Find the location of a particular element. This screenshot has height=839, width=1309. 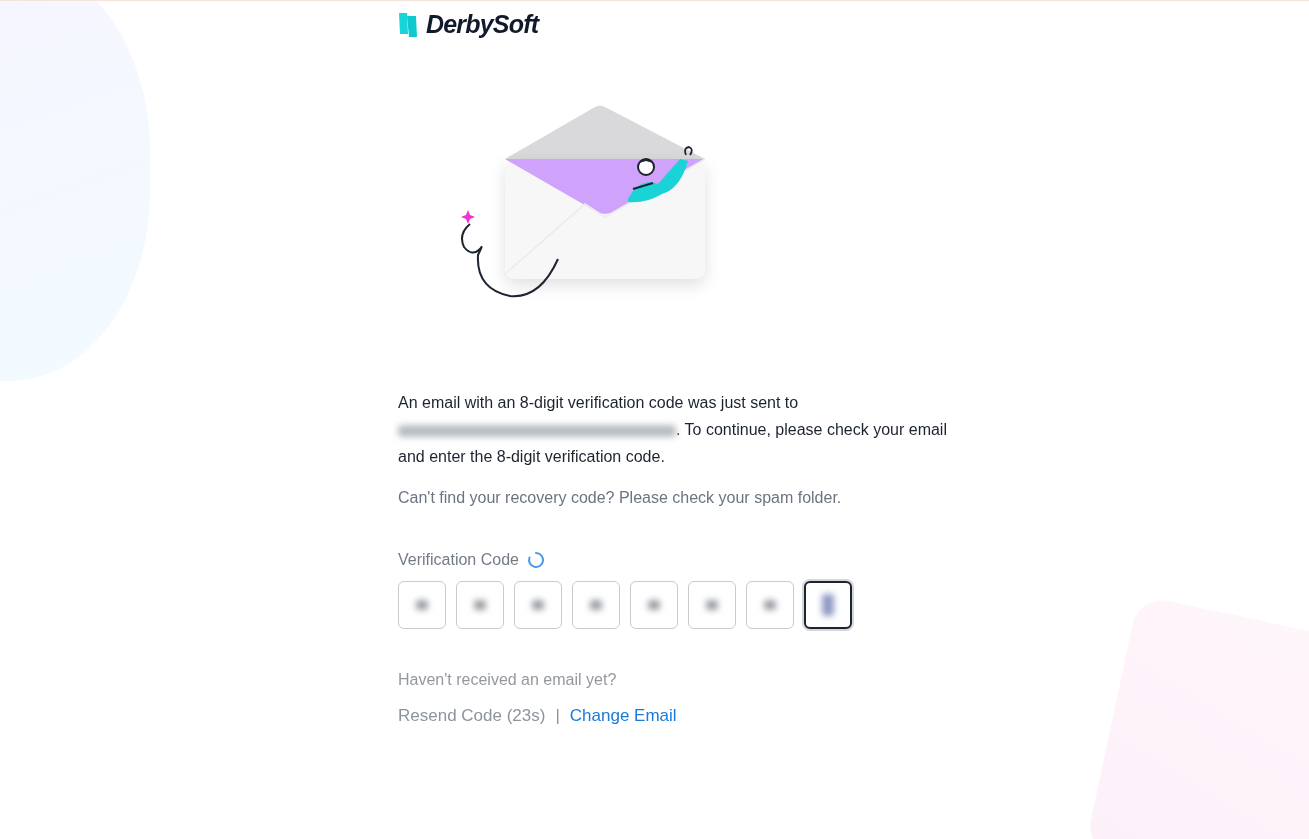

code-input-field is located at coordinates (828, 605).